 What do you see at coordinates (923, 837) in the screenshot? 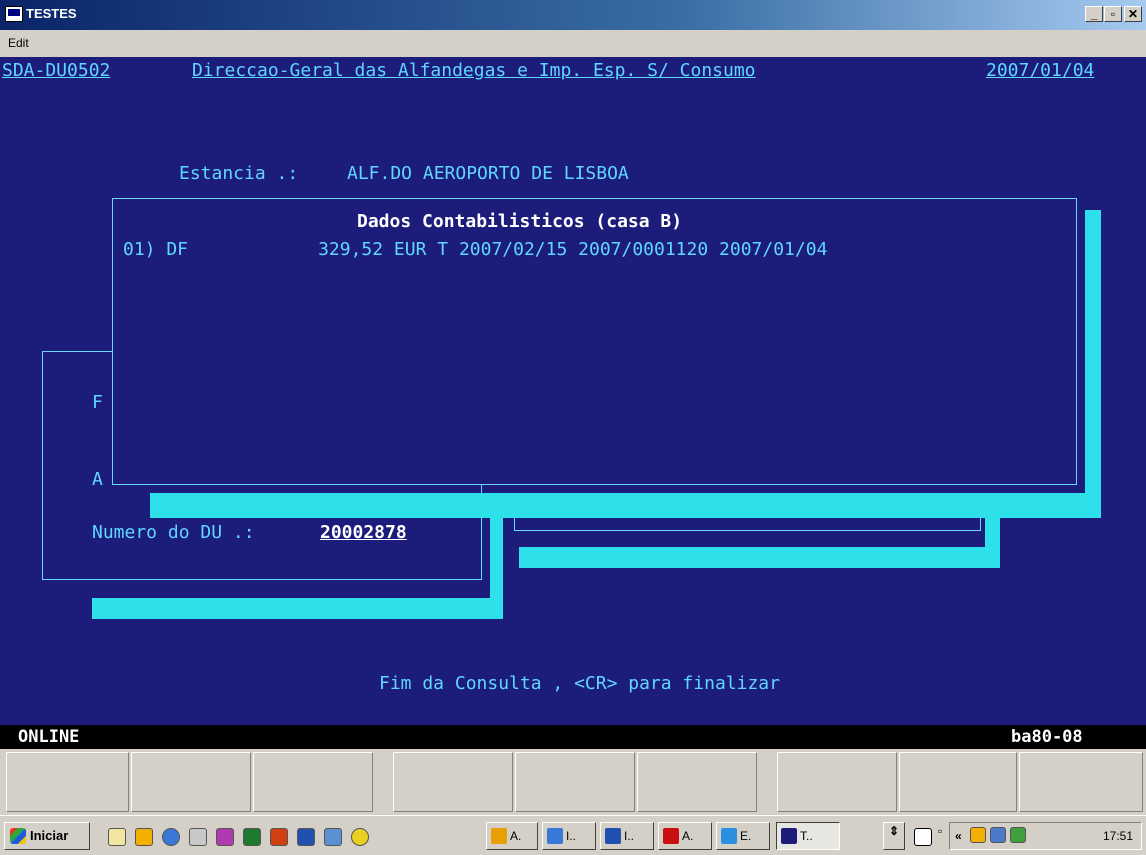
I see `help-icon` at bounding box center [923, 837].